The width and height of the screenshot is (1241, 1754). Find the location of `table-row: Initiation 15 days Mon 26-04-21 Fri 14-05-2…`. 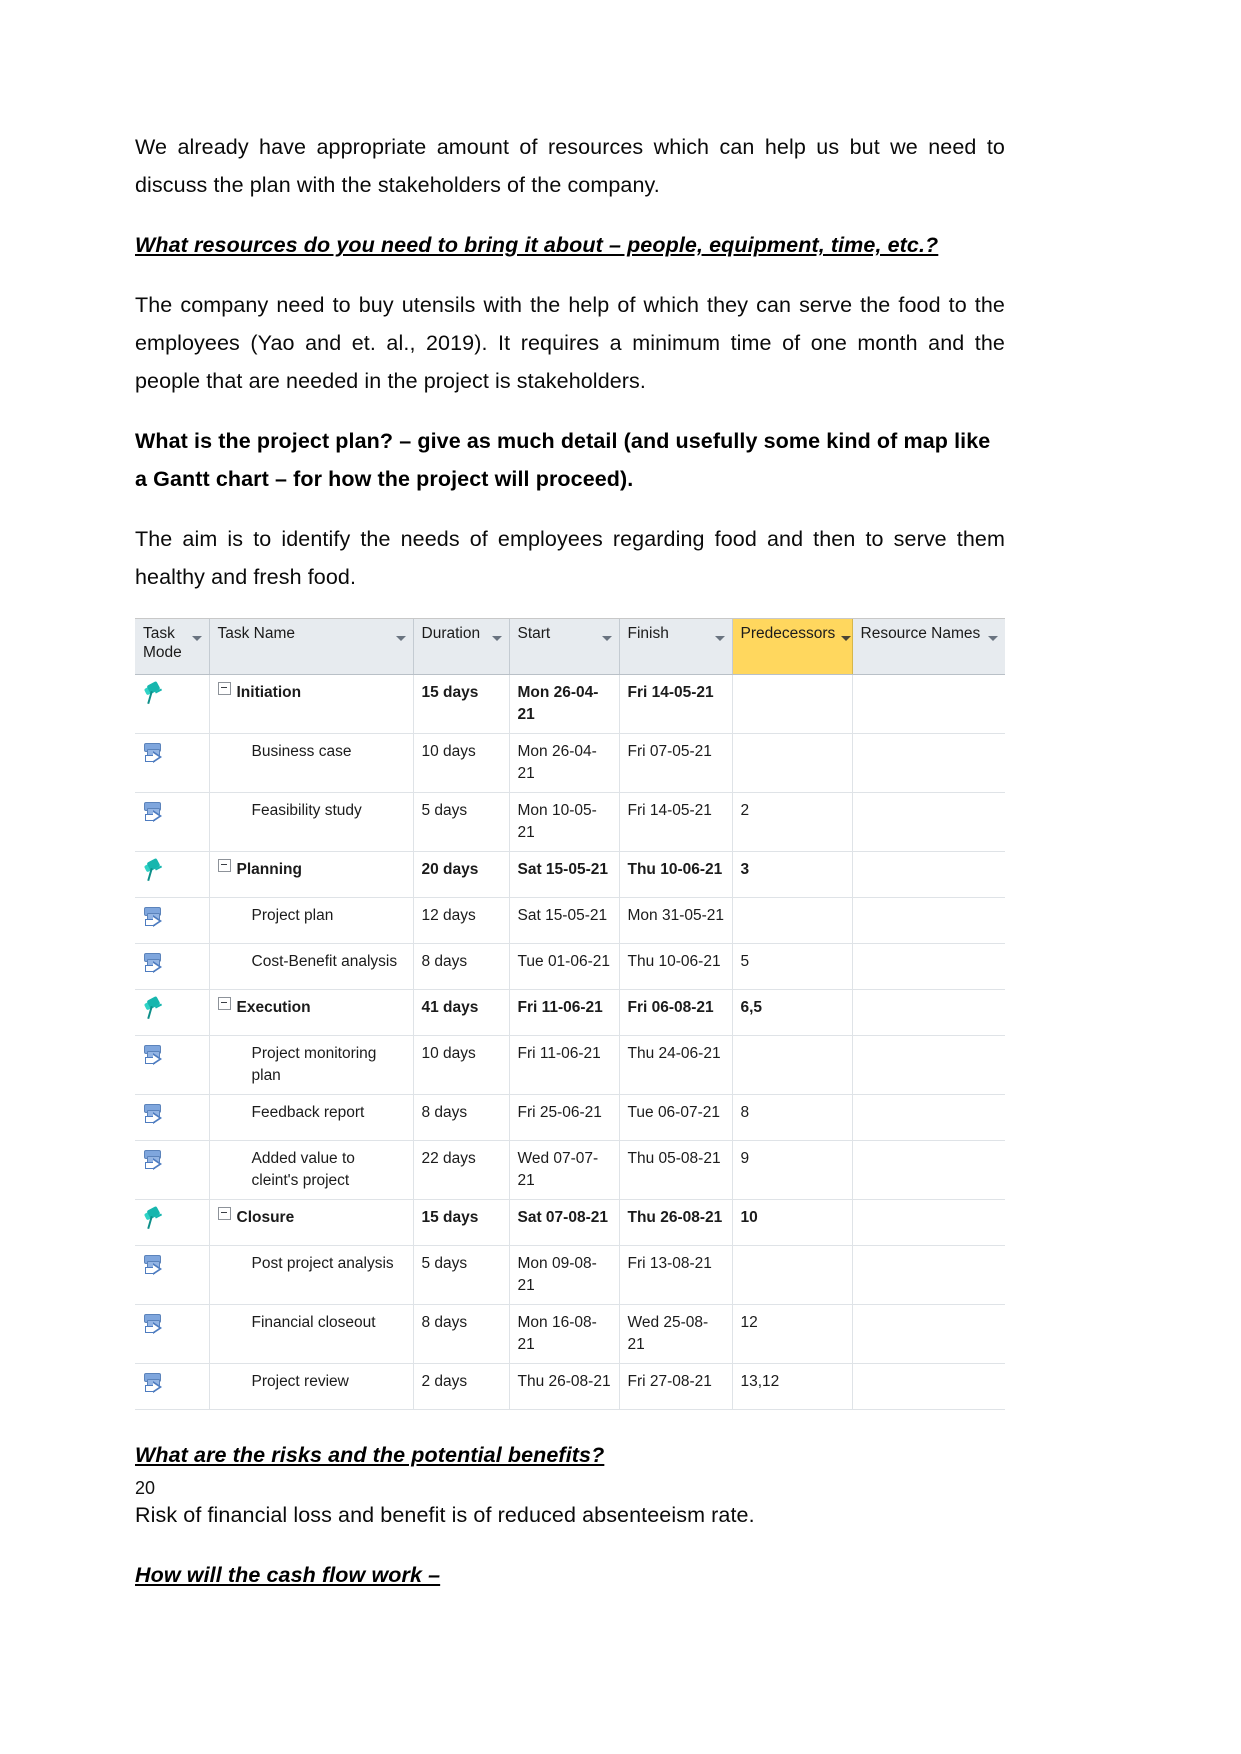

table-row: Initiation 15 days Mon 26-04-21 Fri 14-05-2… is located at coordinates (570, 704).